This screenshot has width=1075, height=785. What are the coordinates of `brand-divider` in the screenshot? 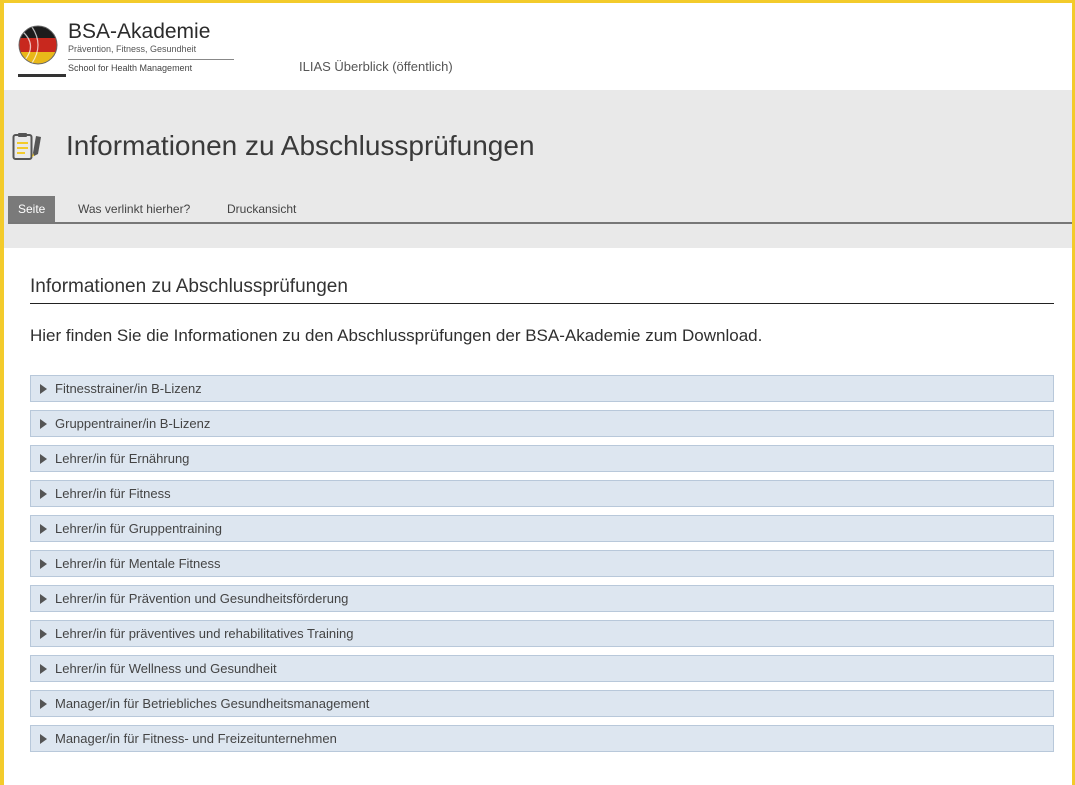 It's located at (151, 59).